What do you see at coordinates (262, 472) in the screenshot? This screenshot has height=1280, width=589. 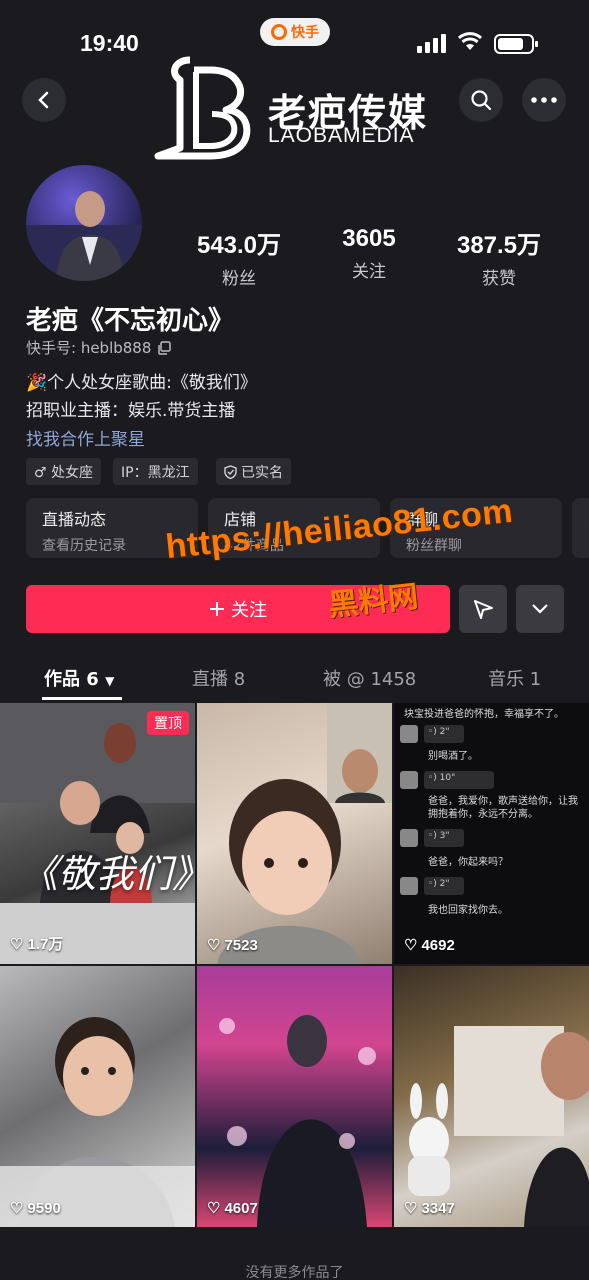 I see `tag-verified-label: 已实名` at bounding box center [262, 472].